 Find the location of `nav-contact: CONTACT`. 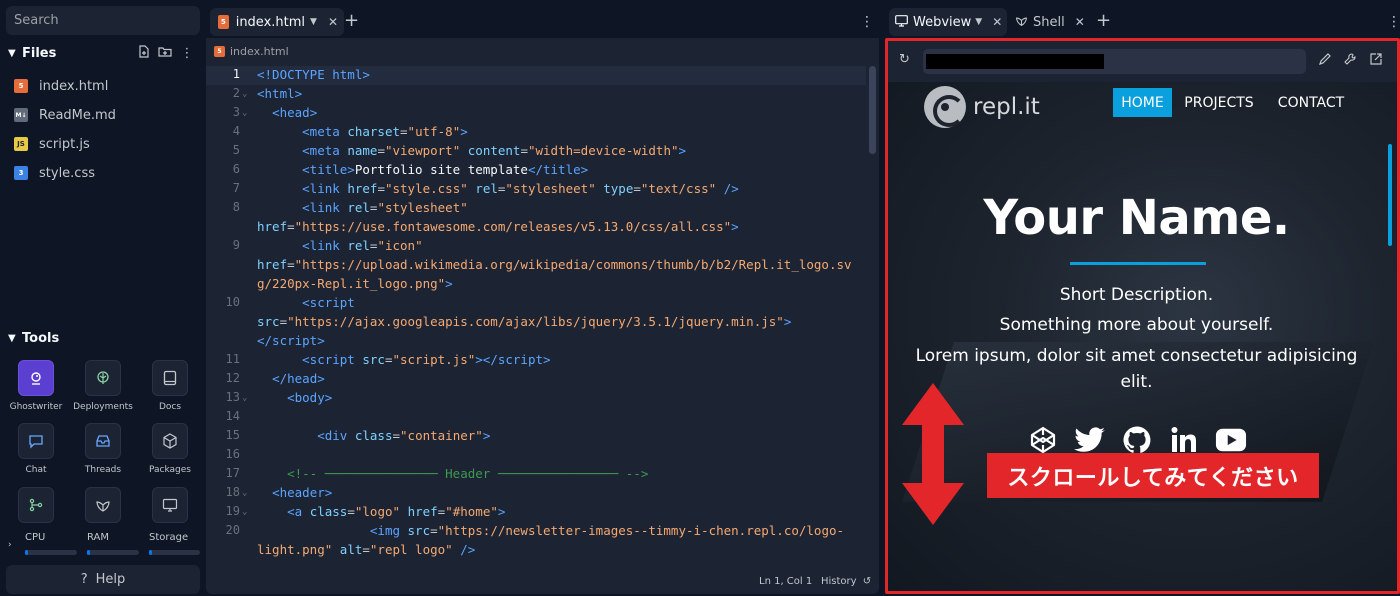

nav-contact: CONTACT is located at coordinates (1311, 102).